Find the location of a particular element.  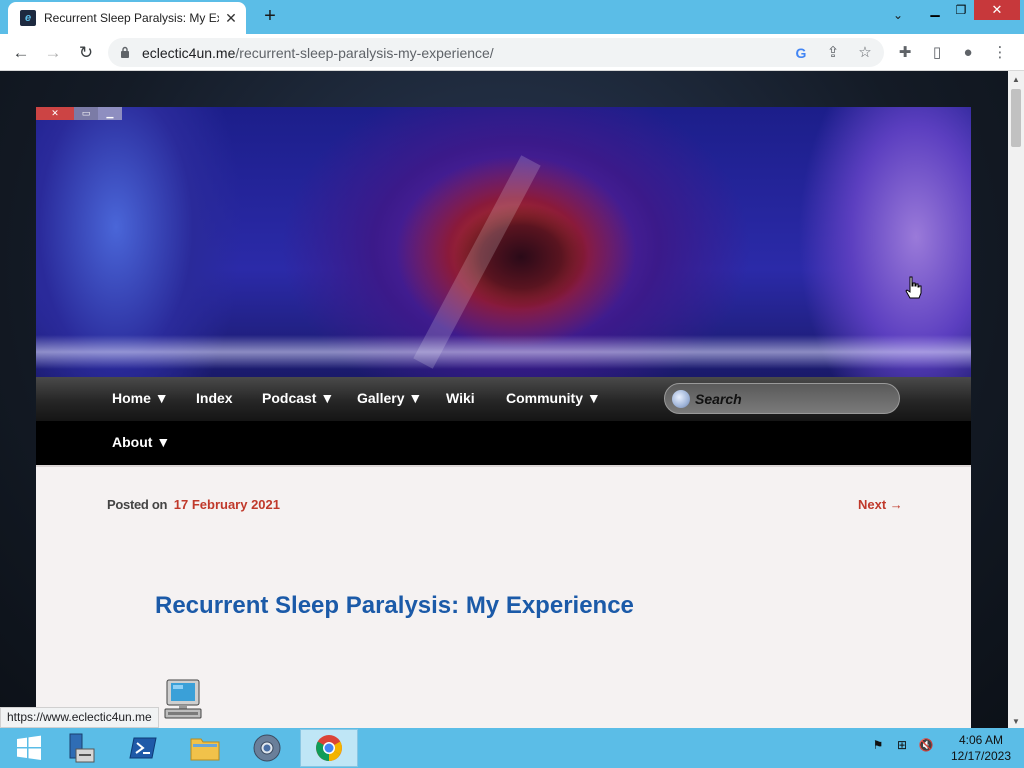

nav-item-home: Home ▼ is located at coordinates (140, 398).